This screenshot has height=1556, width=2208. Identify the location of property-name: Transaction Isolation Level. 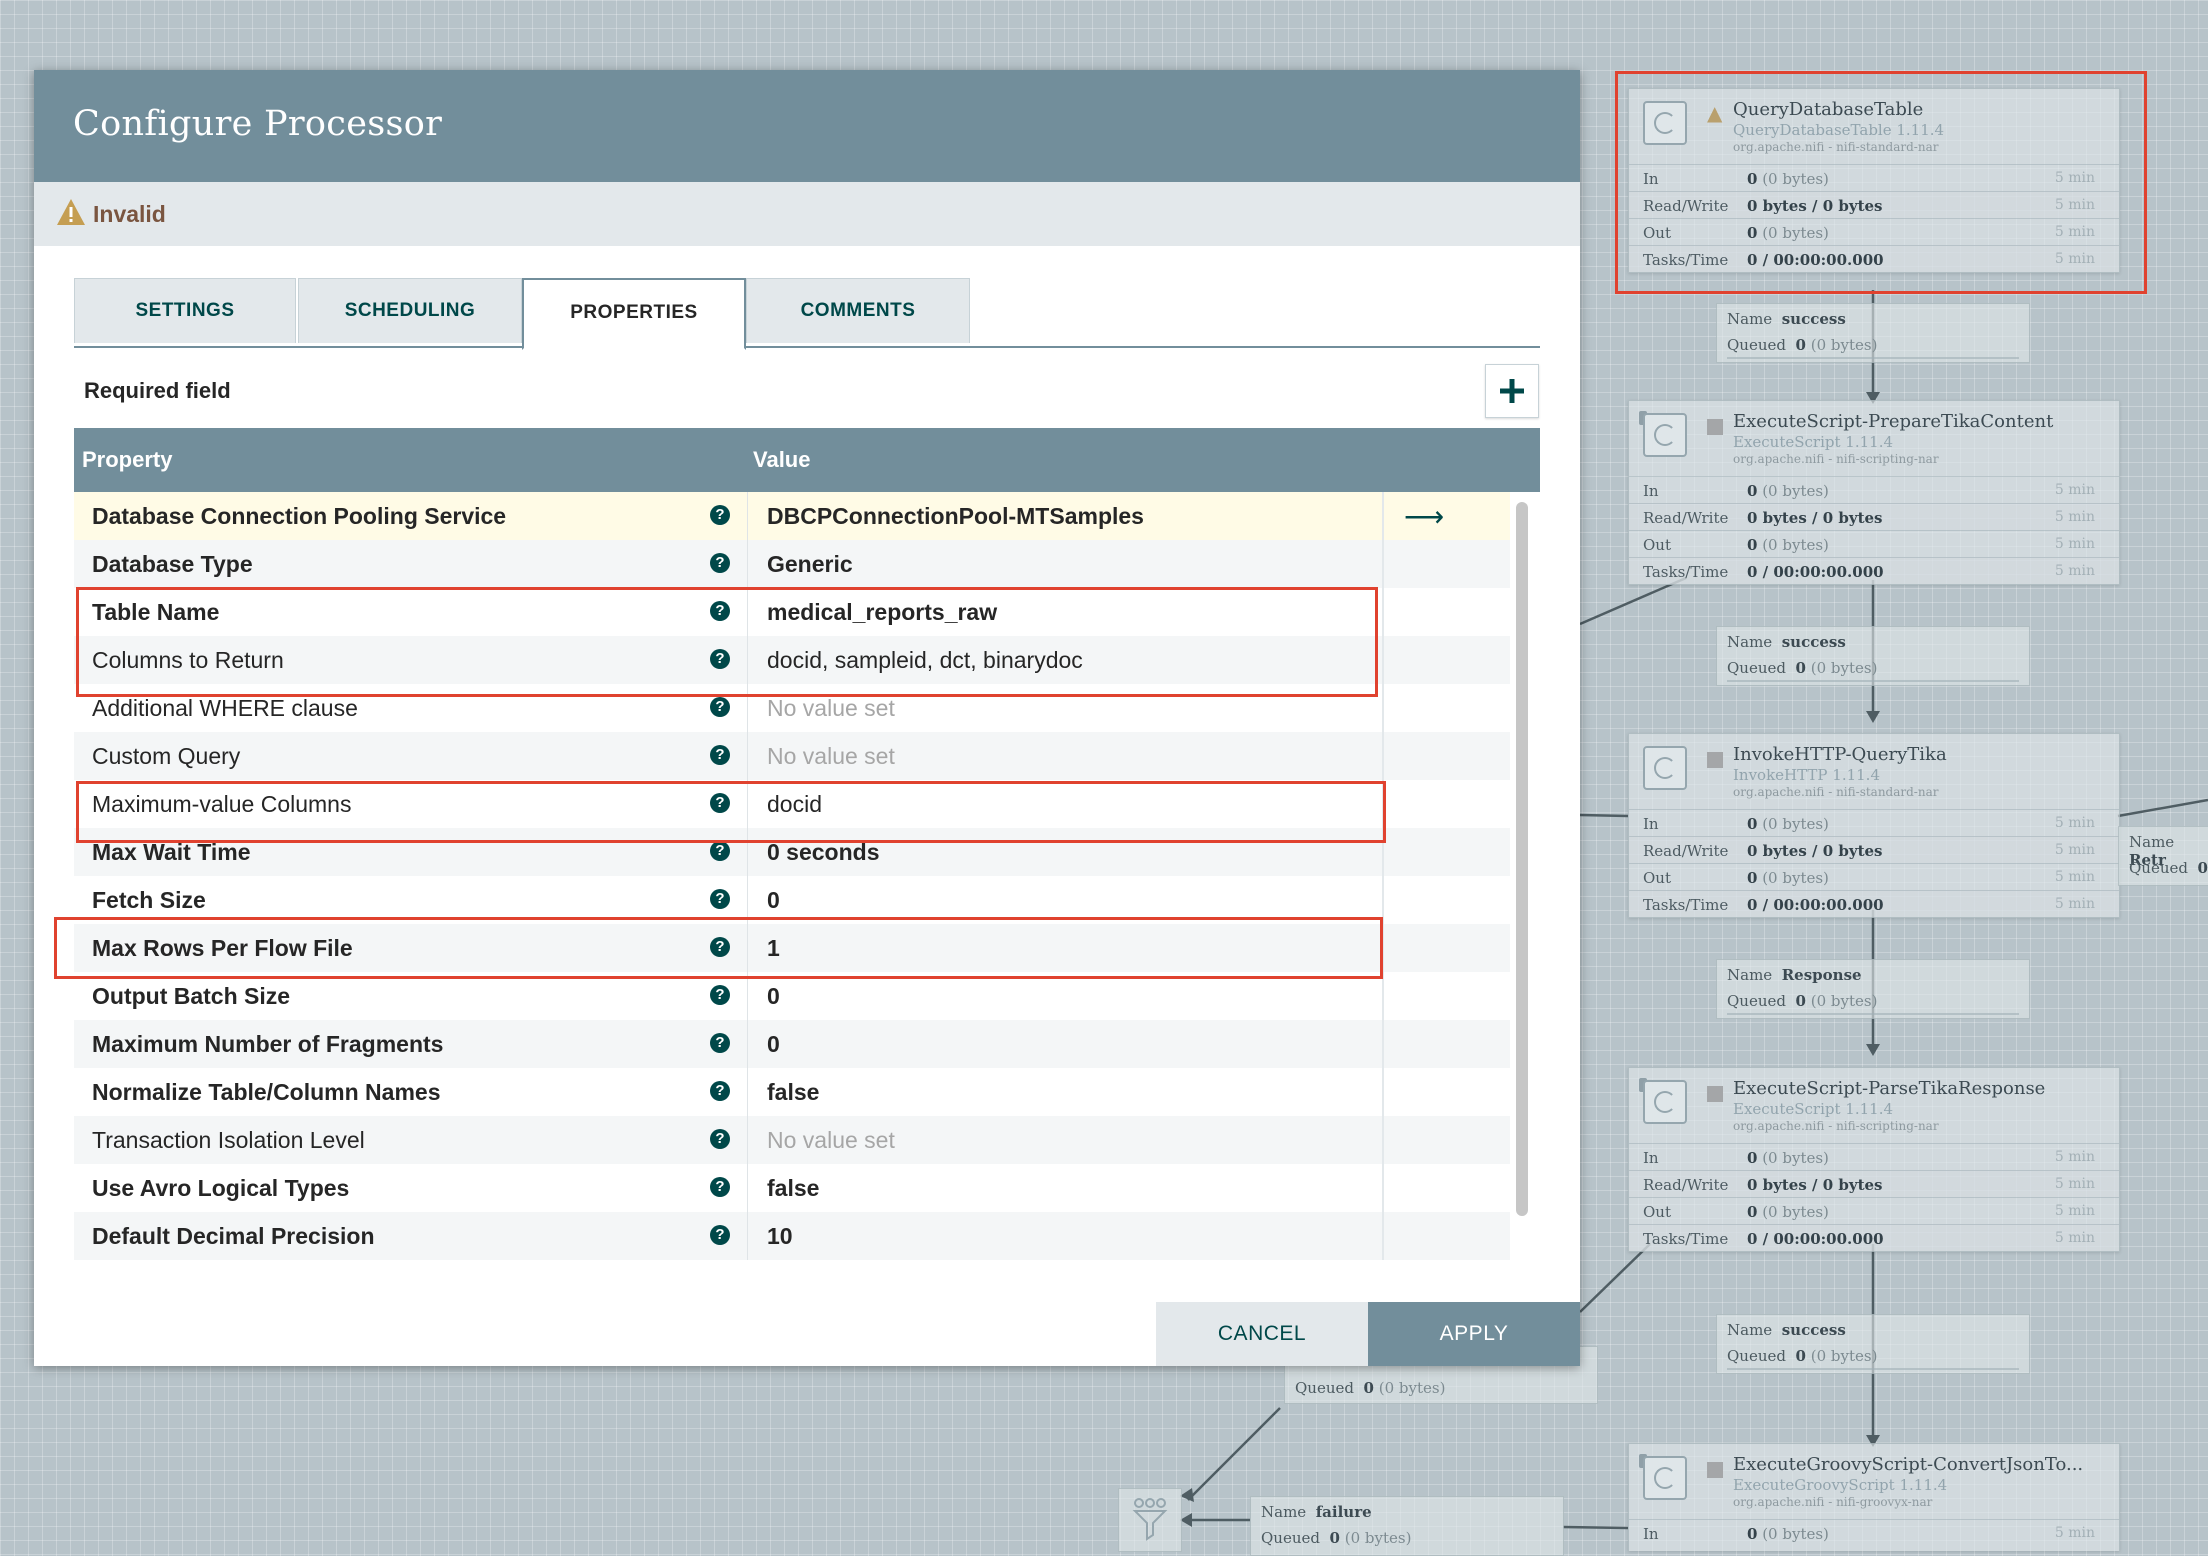
(228, 1140).